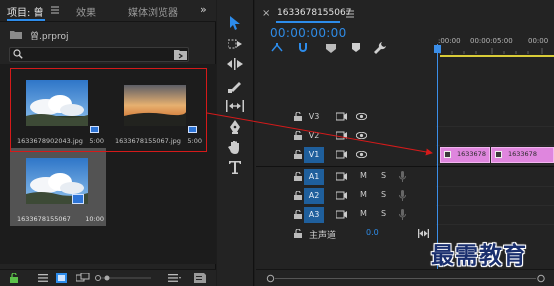 The image size is (554, 286). What do you see at coordinates (308, 33) in the screenshot?
I see `playhead-timecode: 00:00:00:00` at bounding box center [308, 33].